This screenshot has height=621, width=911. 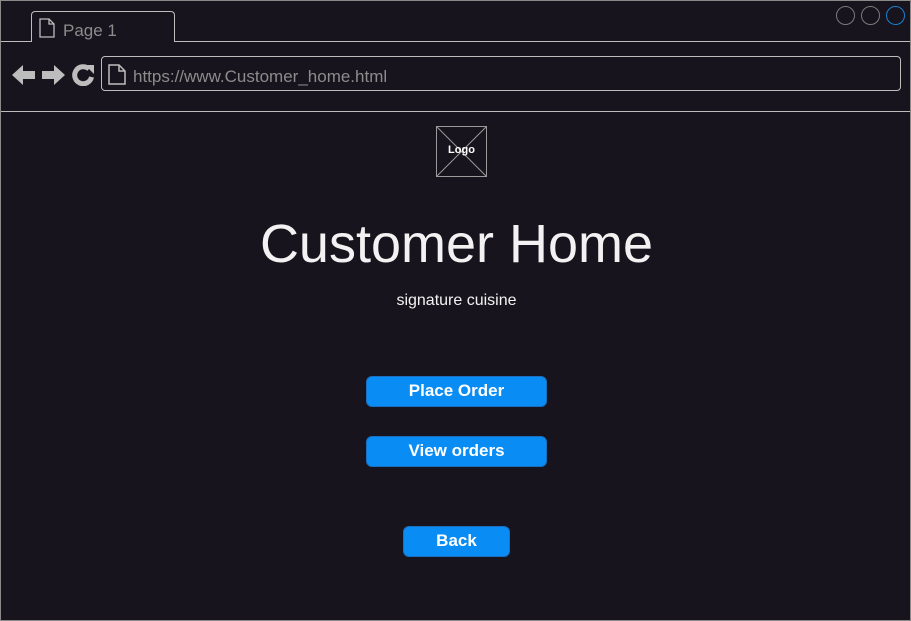 I want to click on toolbar-divider, so click(x=455, y=111).